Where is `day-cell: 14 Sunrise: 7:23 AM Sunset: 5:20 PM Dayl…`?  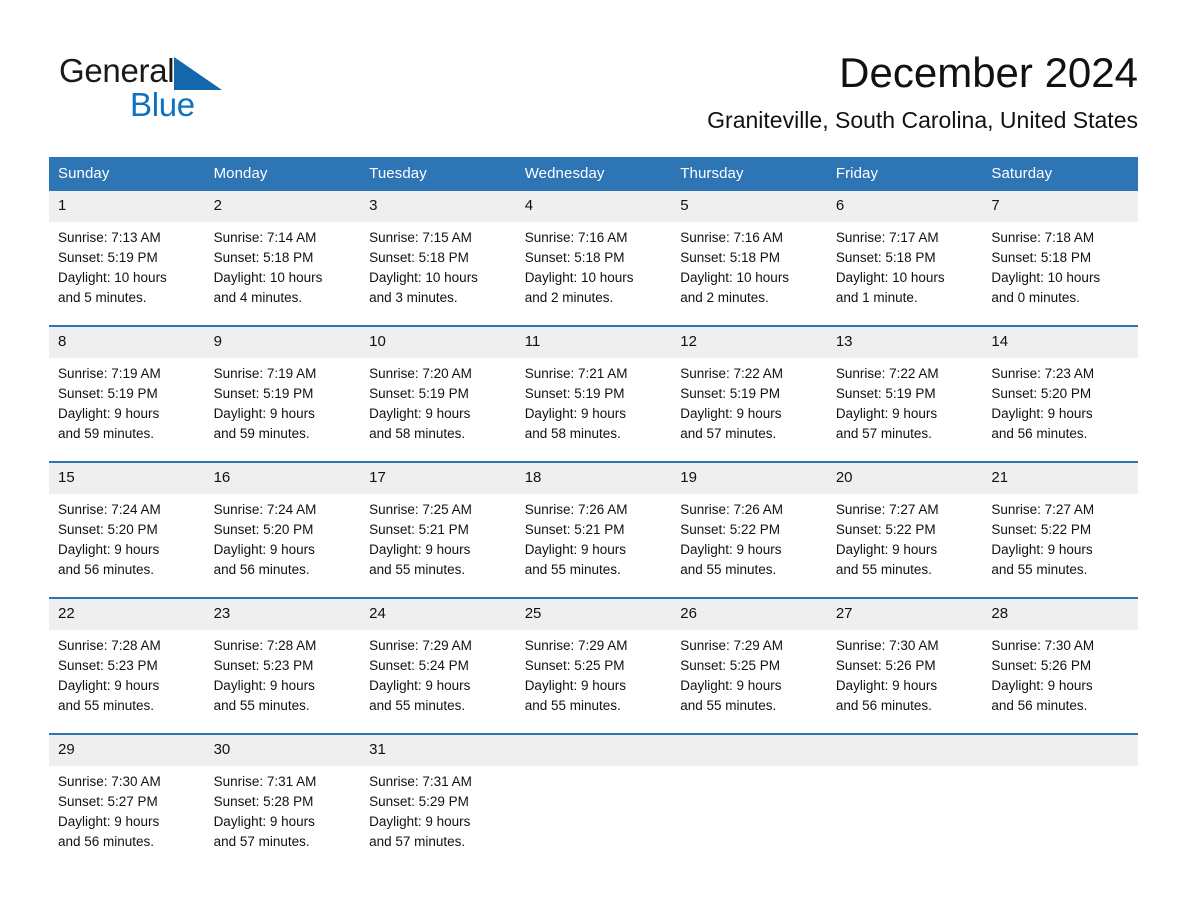 day-cell: 14 Sunrise: 7:23 AM Sunset: 5:20 PM Dayl… is located at coordinates (1060, 393).